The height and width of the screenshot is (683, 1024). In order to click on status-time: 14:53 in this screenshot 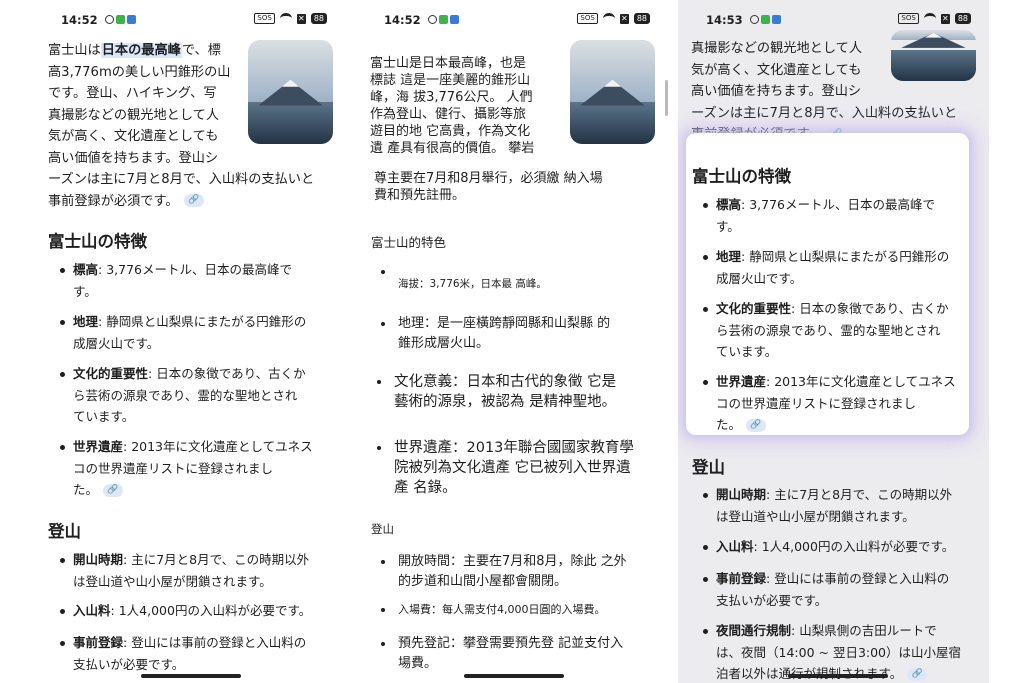, I will do `click(724, 20)`.